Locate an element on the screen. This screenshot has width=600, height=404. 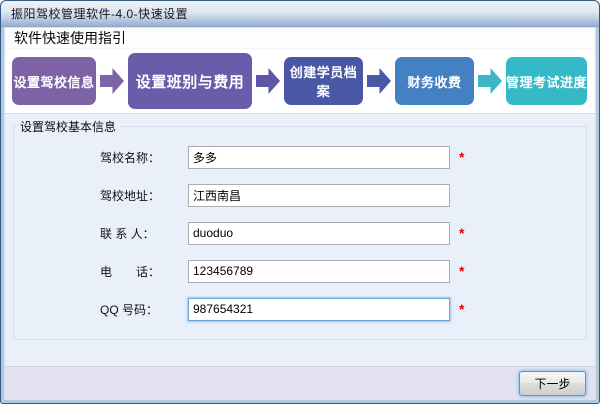
form-row-school-name: 驾校名称： * is located at coordinates (343, 157).